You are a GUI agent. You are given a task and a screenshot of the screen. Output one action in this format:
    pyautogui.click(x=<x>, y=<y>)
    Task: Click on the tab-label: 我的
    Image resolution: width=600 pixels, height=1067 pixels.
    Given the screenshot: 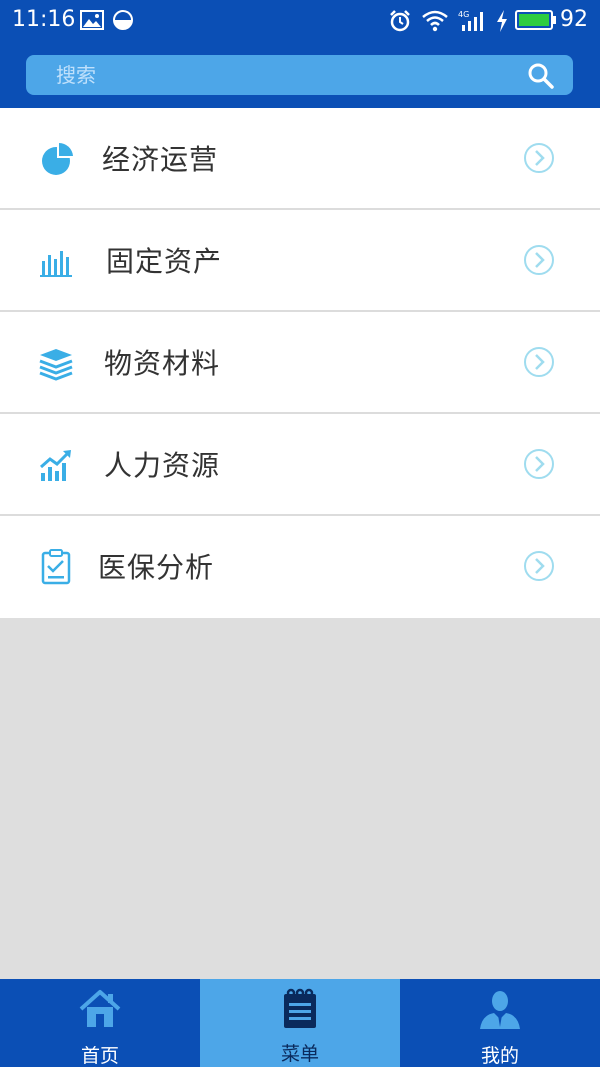 What is the action you would take?
    pyautogui.click(x=499, y=1056)
    